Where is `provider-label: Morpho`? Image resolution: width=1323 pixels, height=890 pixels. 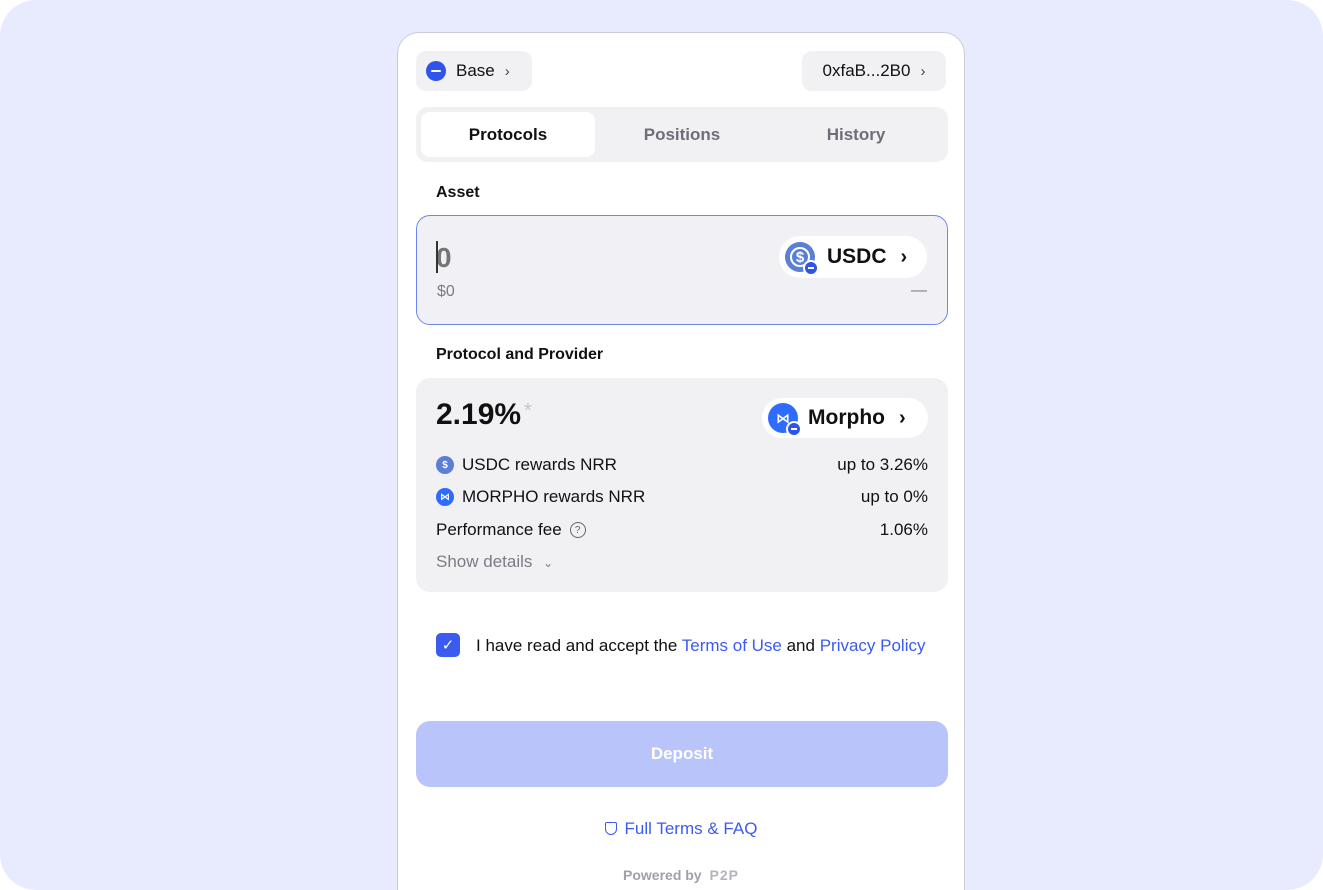 provider-label: Morpho is located at coordinates (846, 417).